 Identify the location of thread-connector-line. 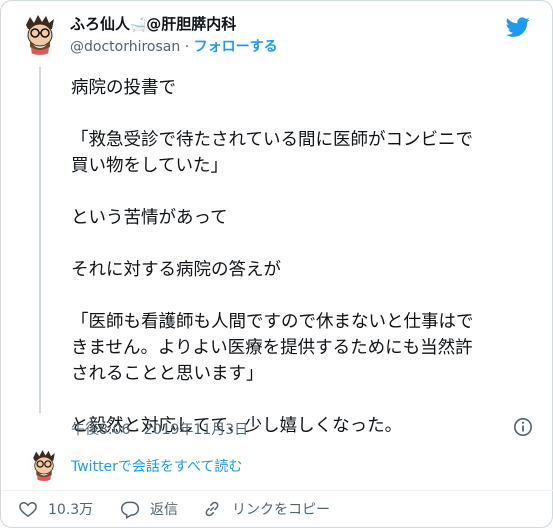
(40, 240).